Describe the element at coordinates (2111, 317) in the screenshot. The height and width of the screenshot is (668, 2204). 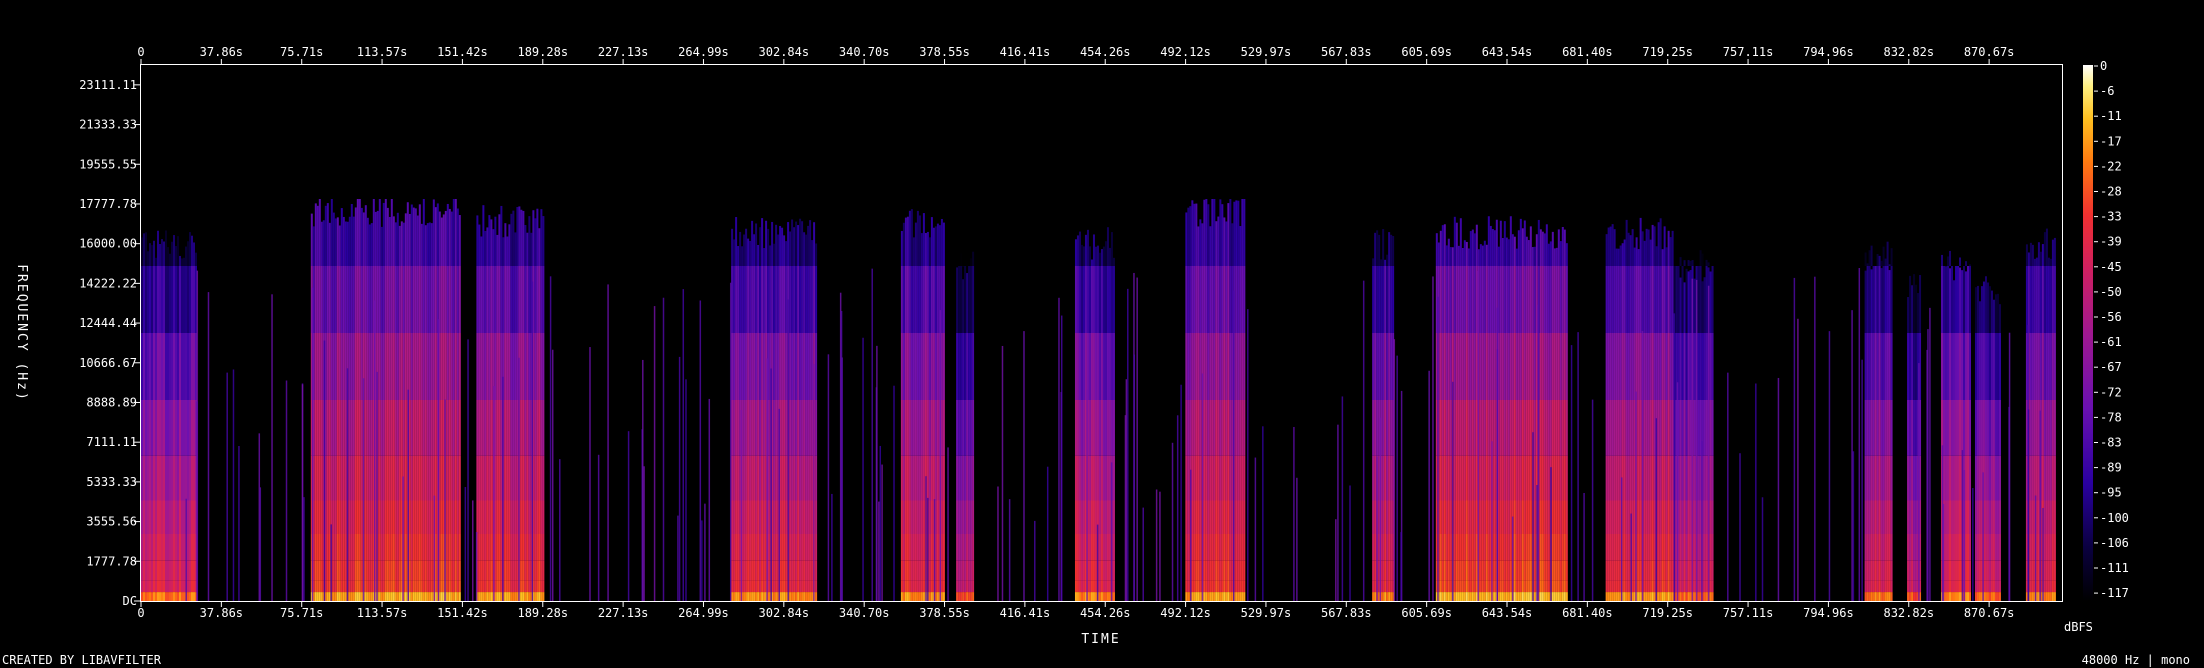
I see `colorbar-tick-label: -56` at that location.